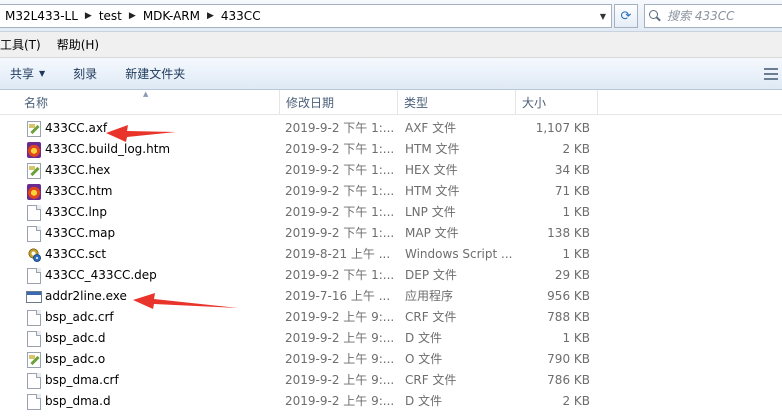  Describe the element at coordinates (568, 380) in the screenshot. I see `file-size: 786 KB` at that location.